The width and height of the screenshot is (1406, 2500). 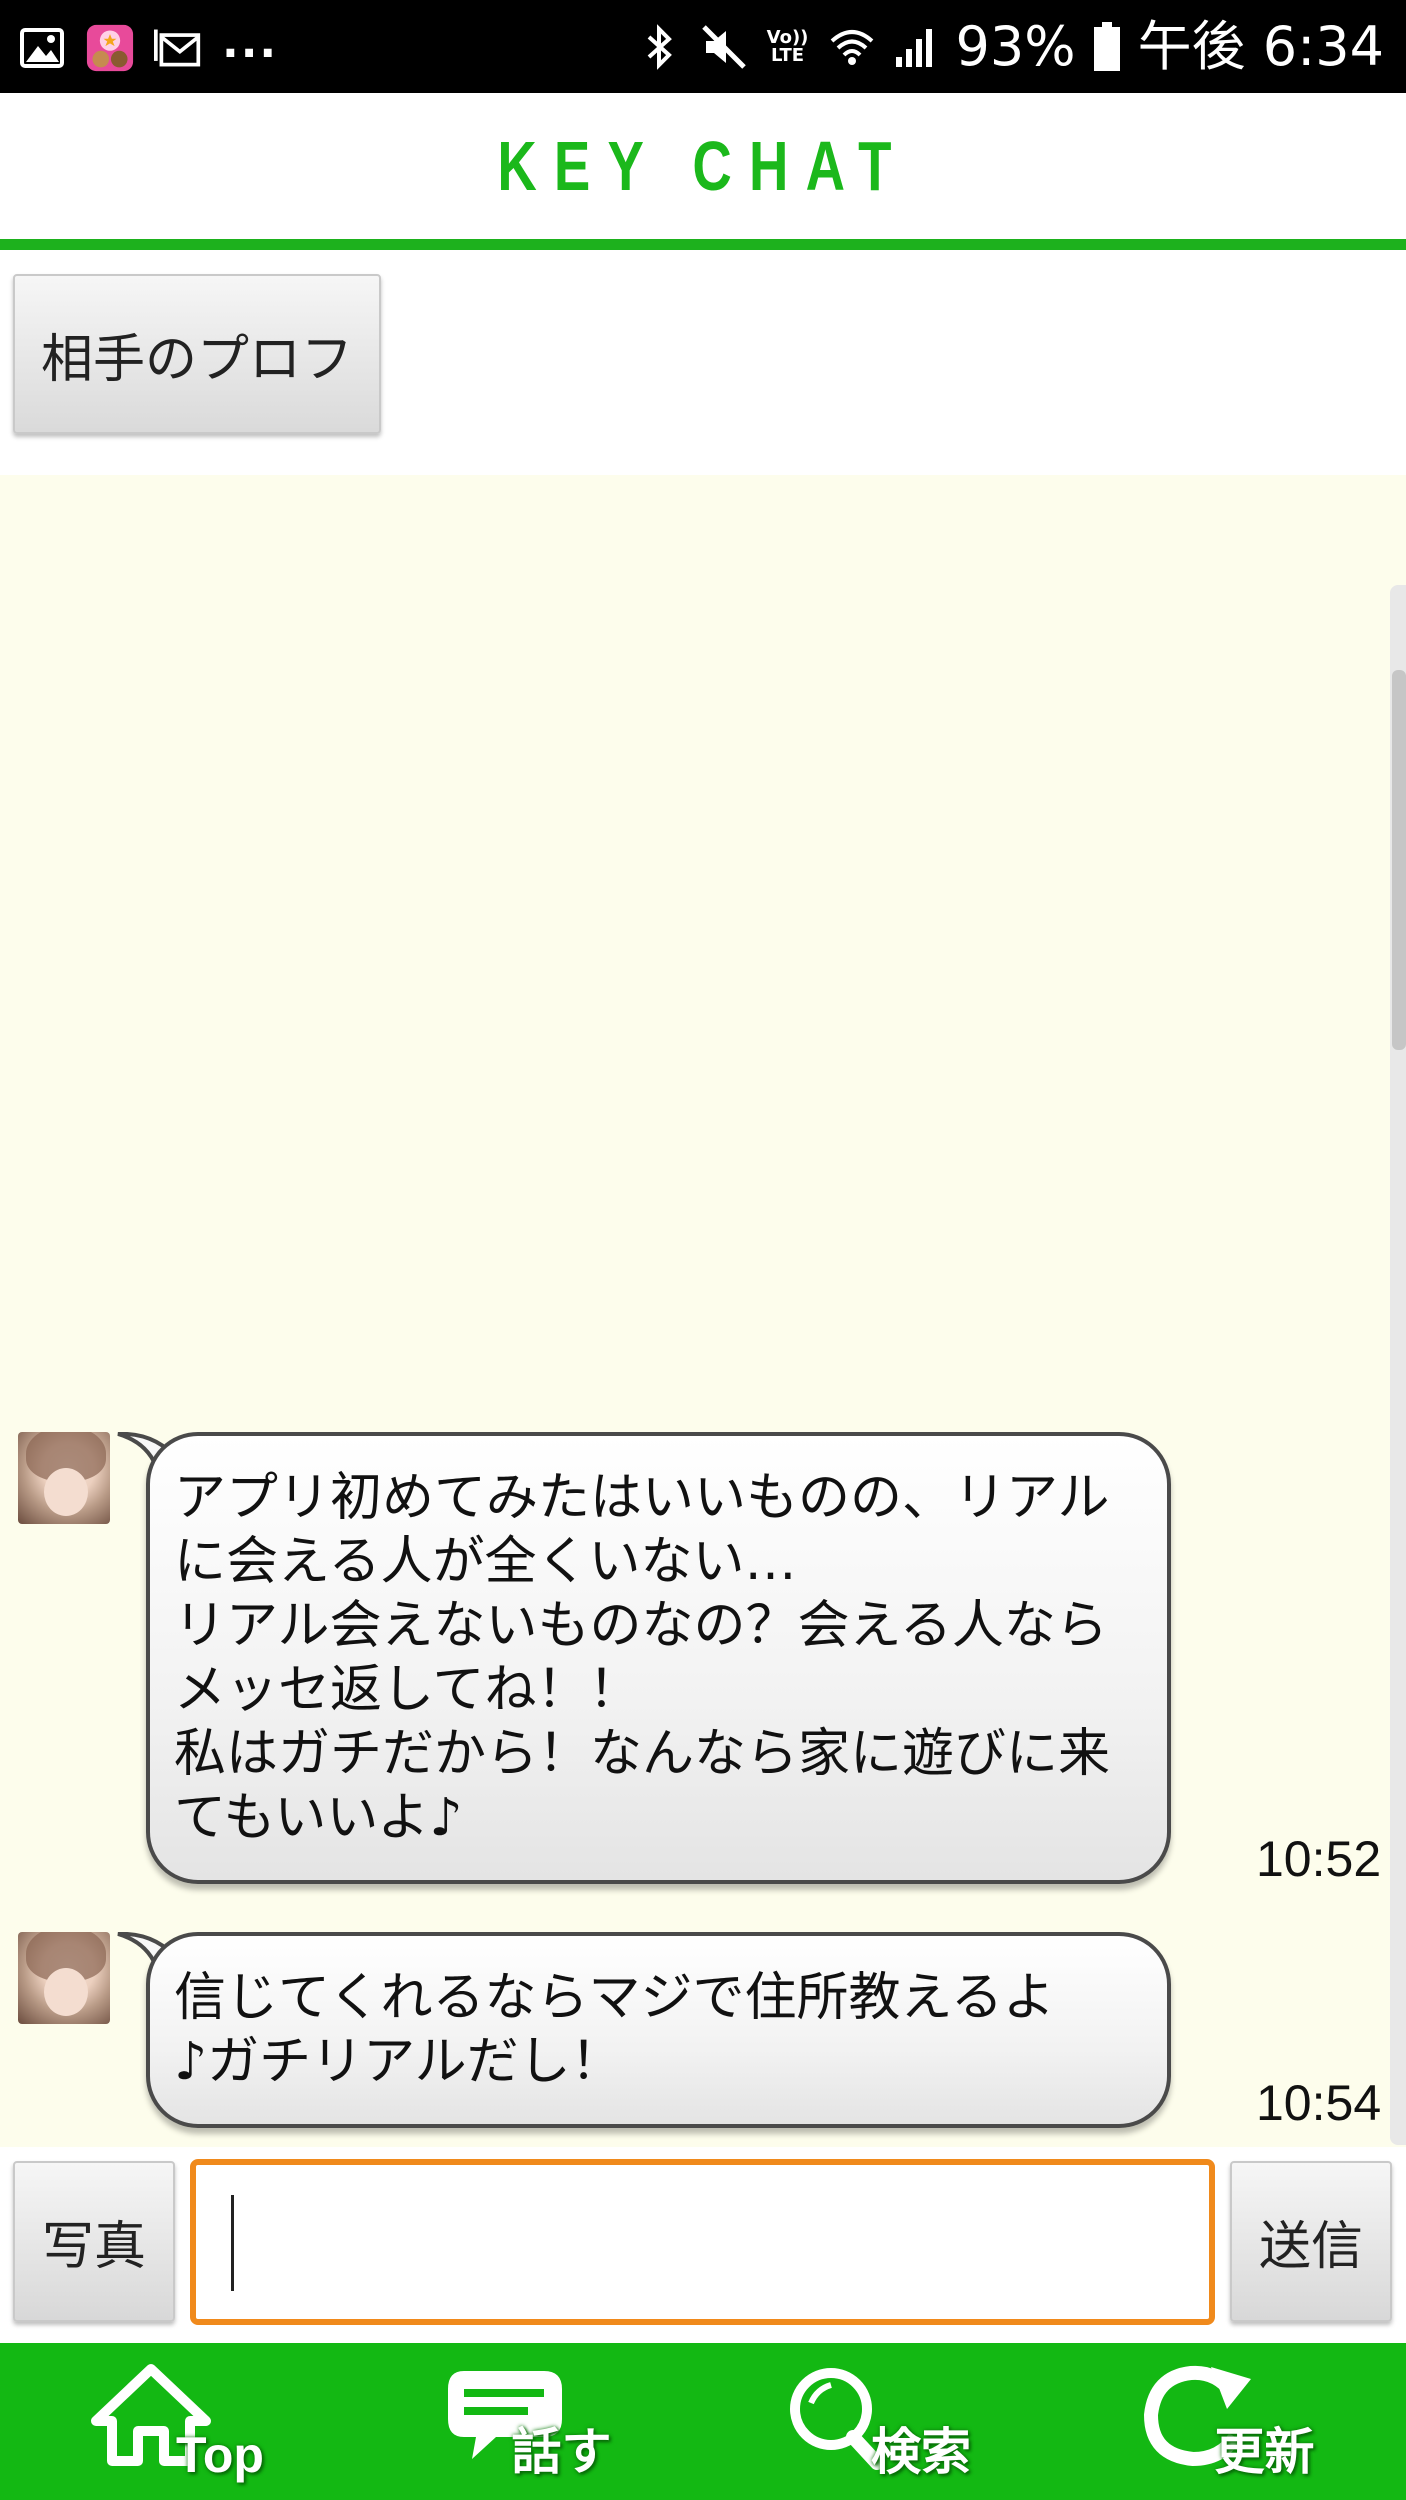 What do you see at coordinates (528, 2421) in the screenshot?
I see `nav-talk: 話す` at bounding box center [528, 2421].